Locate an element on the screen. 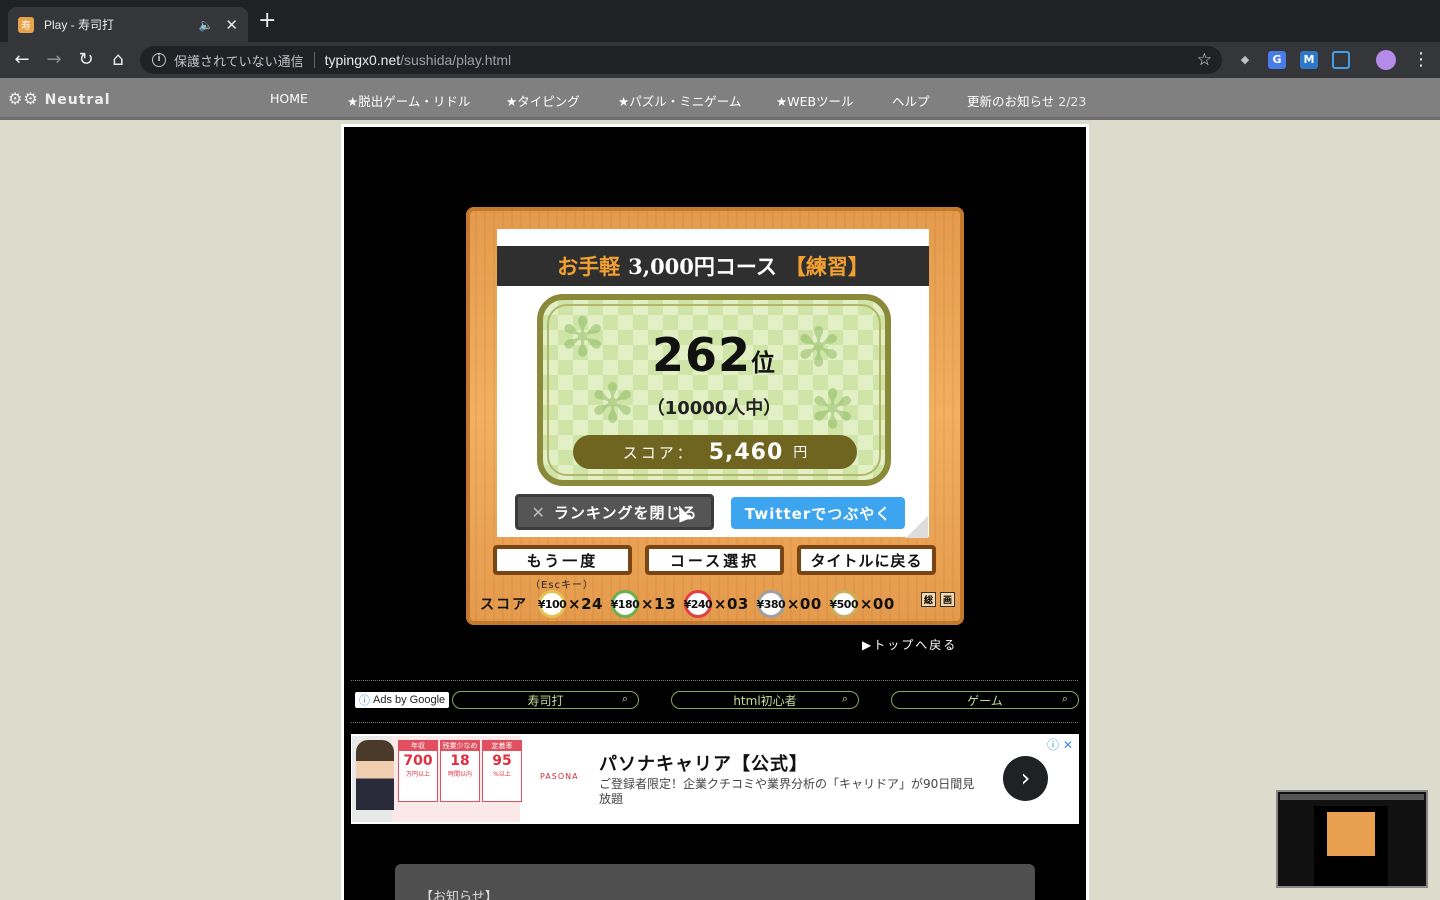 This screenshot has height=900, width=1440. url-host: typingx0.net is located at coordinates (362, 60).